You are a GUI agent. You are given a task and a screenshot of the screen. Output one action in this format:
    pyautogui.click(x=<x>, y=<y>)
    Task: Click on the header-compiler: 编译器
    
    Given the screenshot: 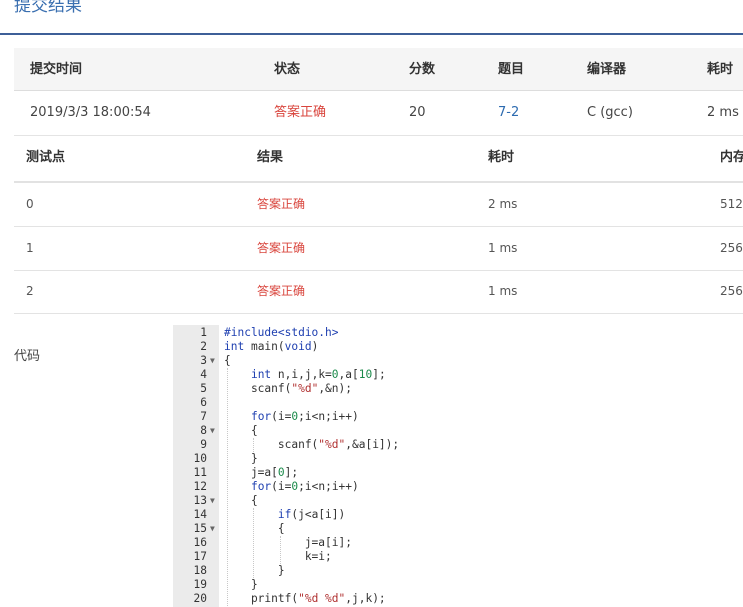 What is the action you would take?
    pyautogui.click(x=607, y=69)
    